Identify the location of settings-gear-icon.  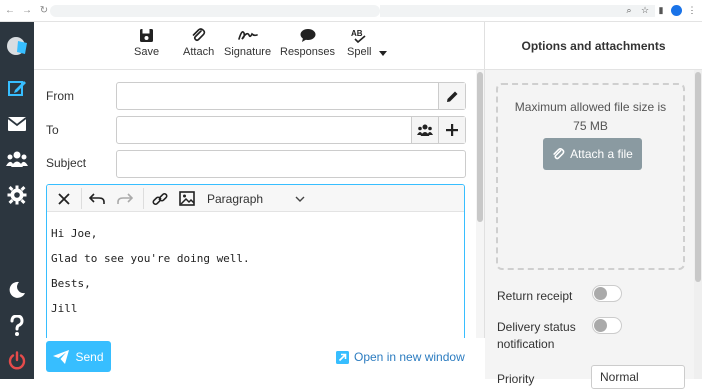
(17, 195).